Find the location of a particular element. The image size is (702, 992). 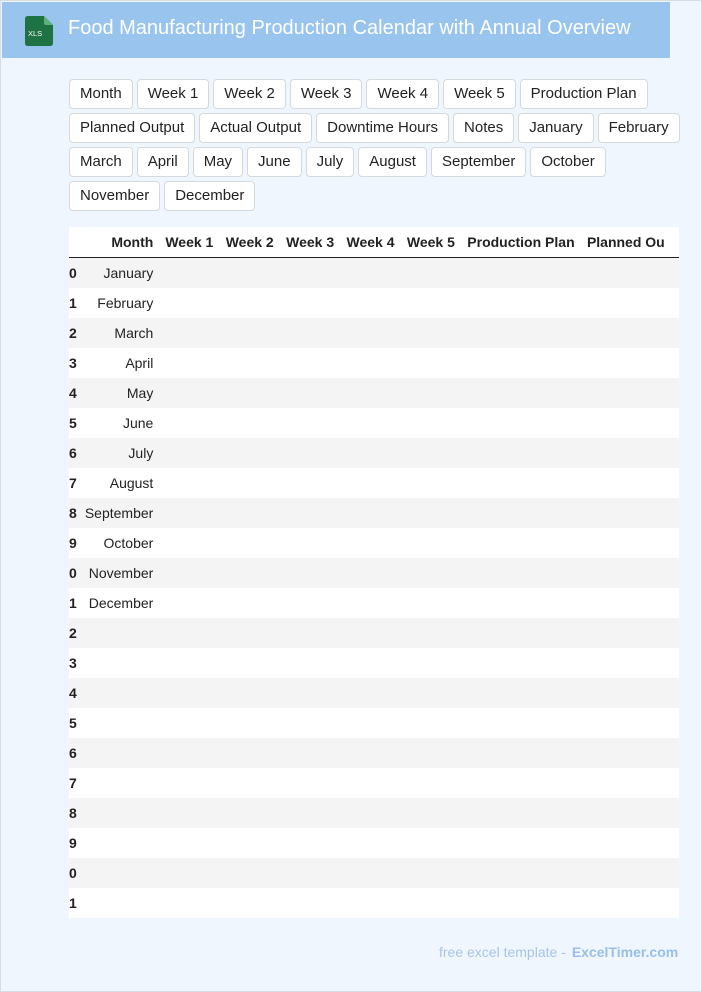

field-tag: Planned Output is located at coordinates (132, 128).